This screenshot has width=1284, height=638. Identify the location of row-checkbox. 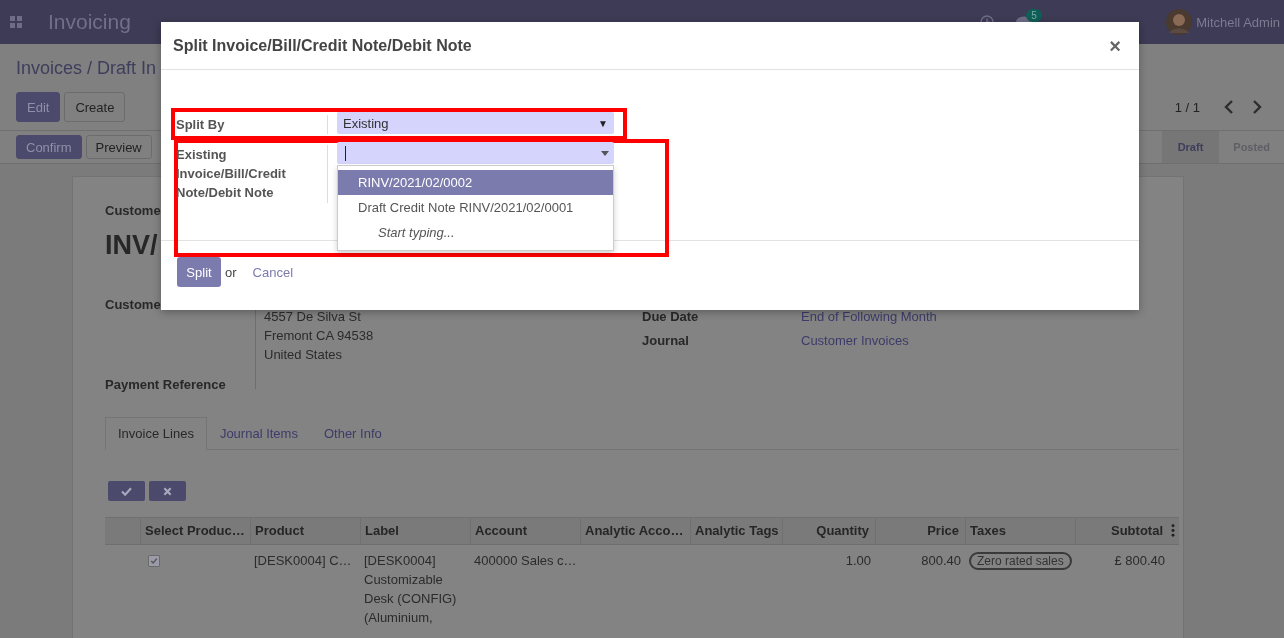
(154, 561).